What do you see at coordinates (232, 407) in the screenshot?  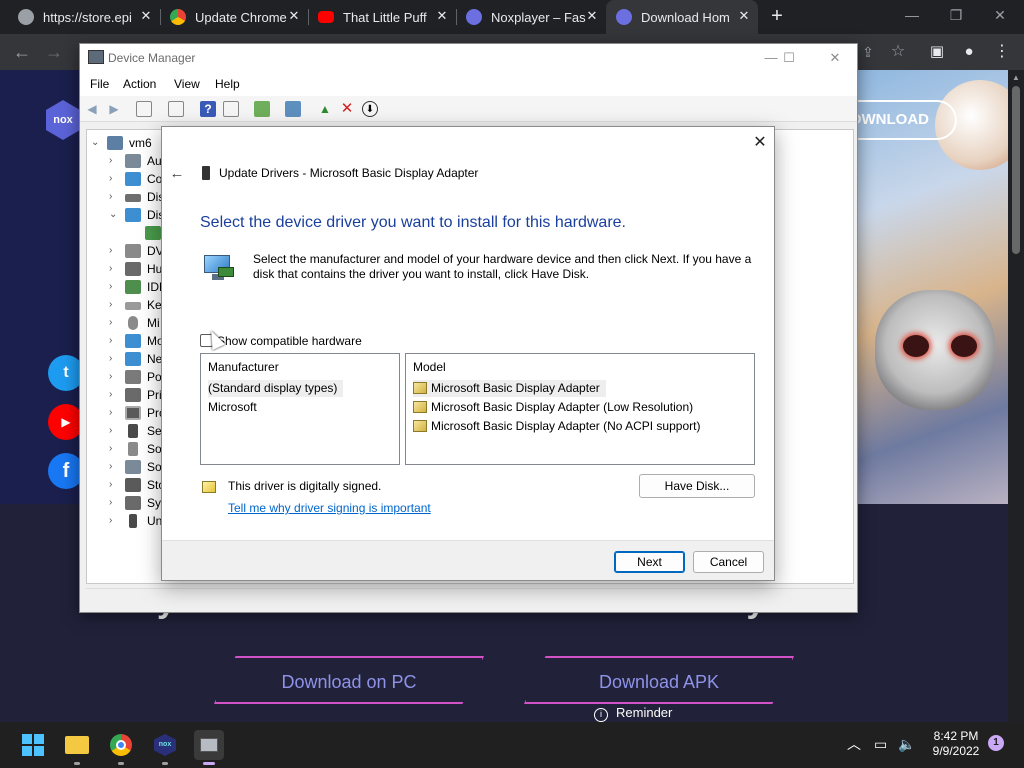 I see `manufacturer-list-item: Microsoft` at bounding box center [232, 407].